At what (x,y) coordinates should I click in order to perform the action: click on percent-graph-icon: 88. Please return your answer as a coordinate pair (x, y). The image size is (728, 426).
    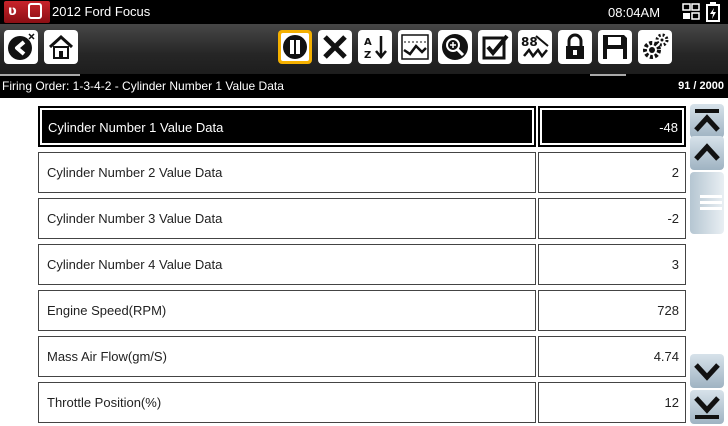
    Looking at the image, I should click on (535, 47).